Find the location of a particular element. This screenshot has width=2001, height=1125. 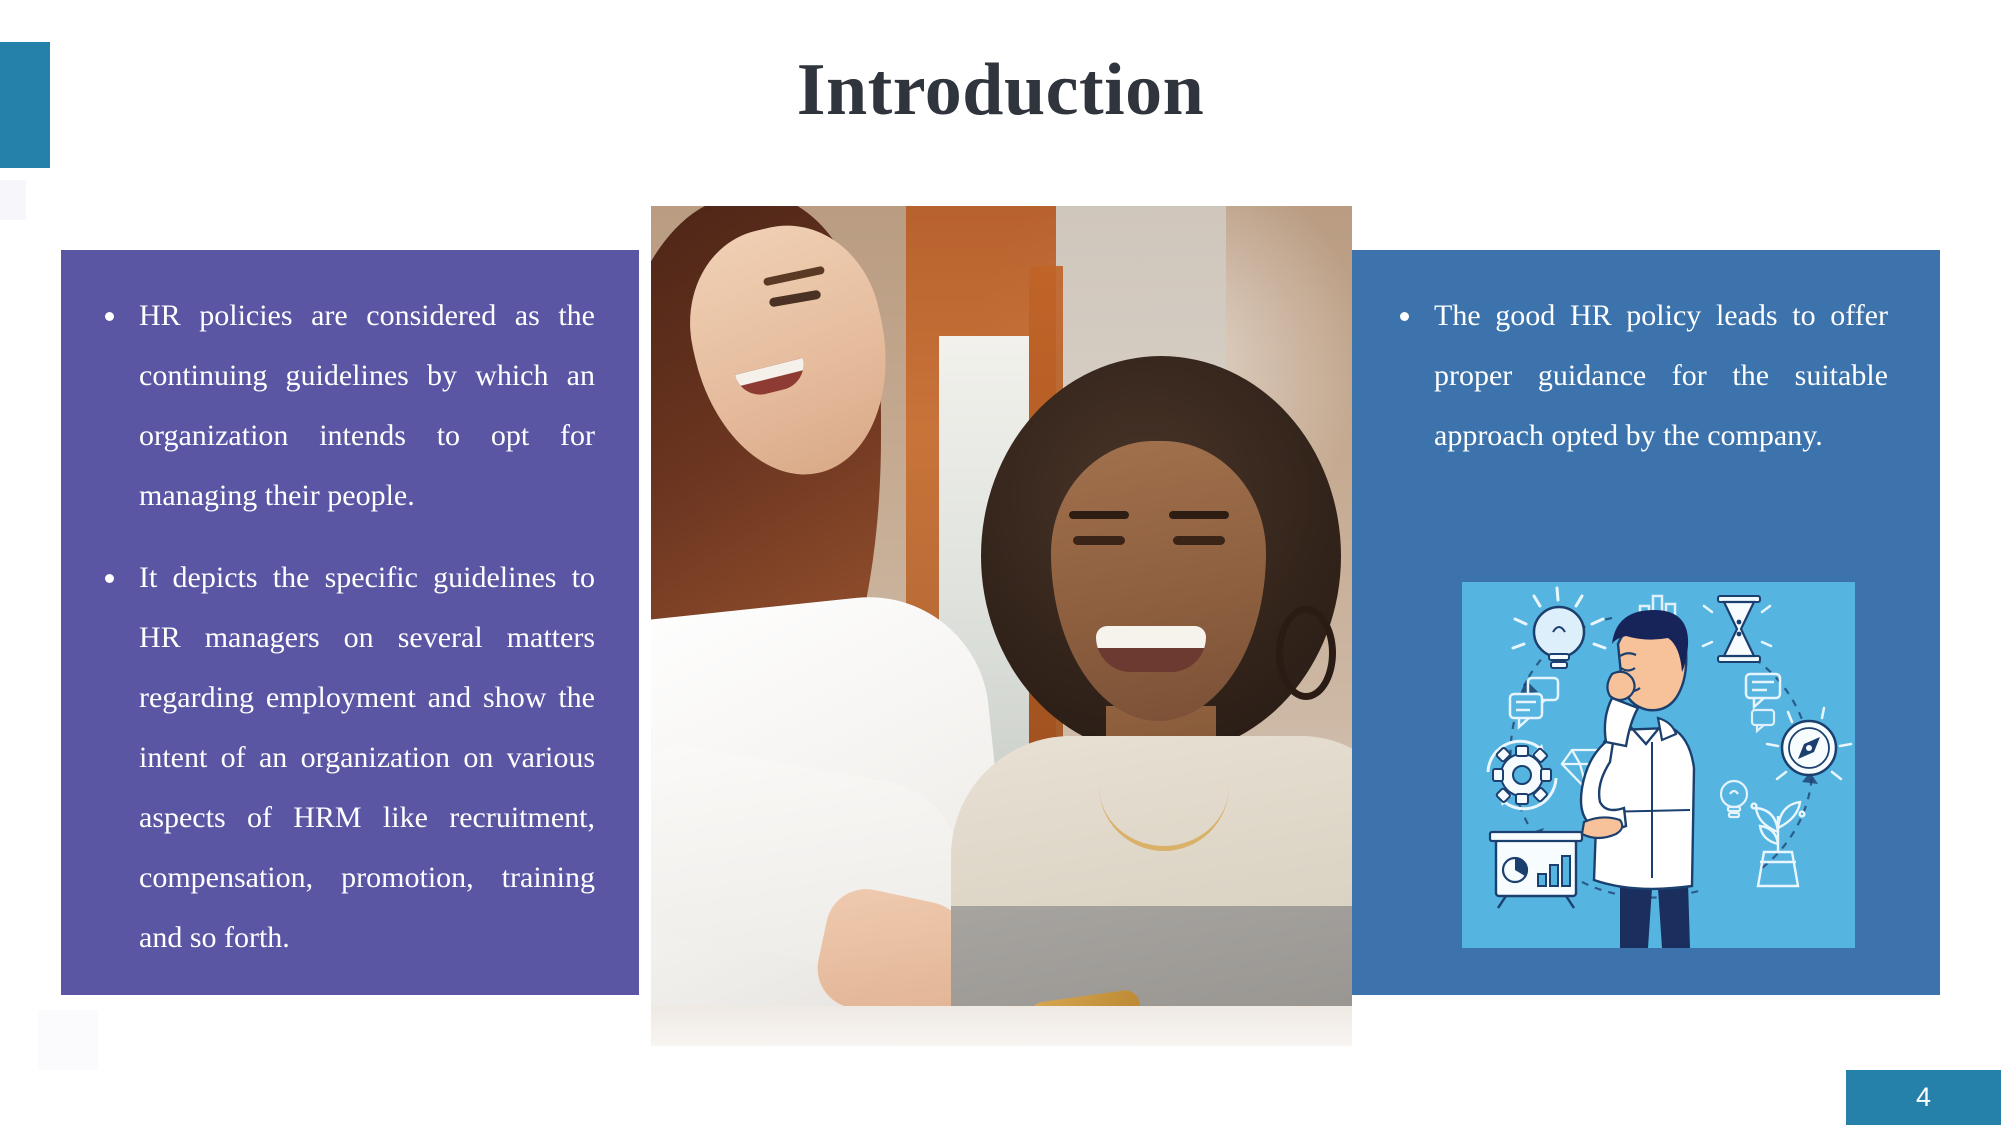

decorative-shape-lower-left is located at coordinates (68, 1040).